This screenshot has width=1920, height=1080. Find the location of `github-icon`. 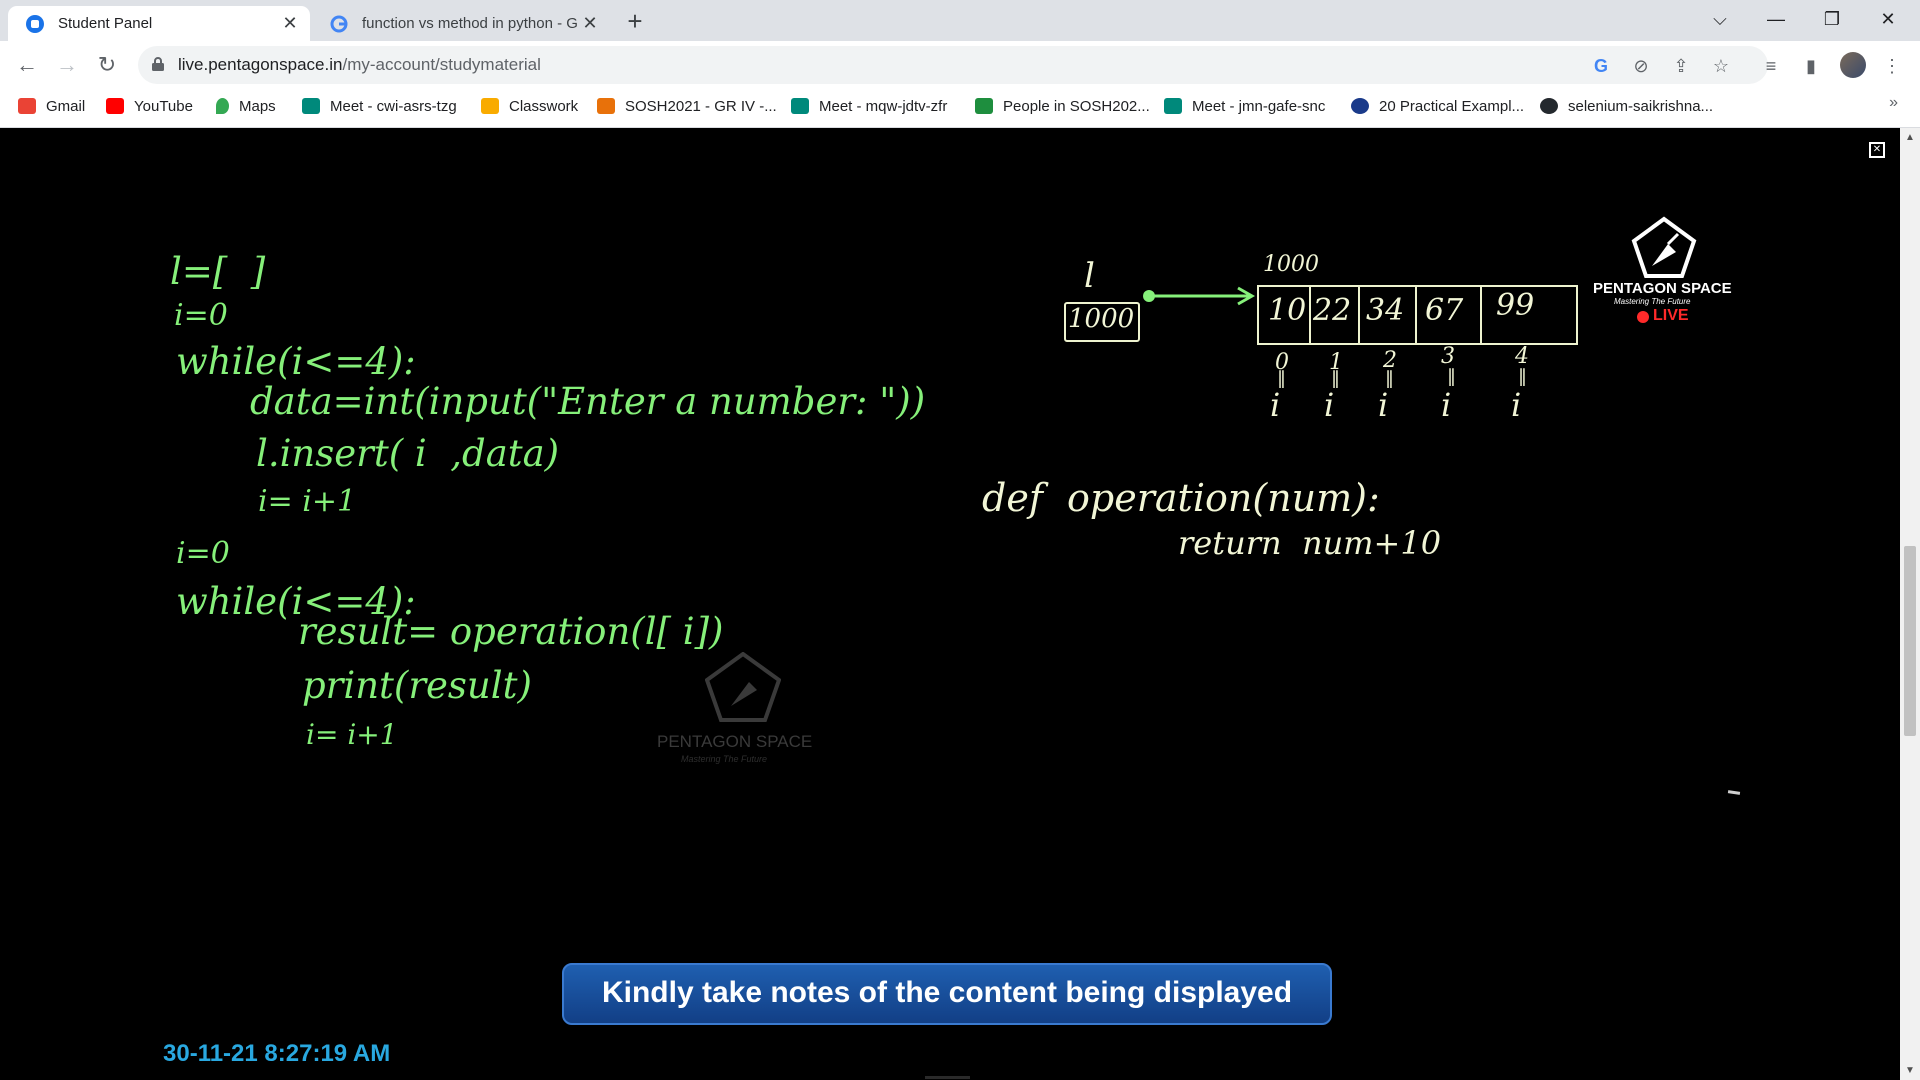

github-icon is located at coordinates (1549, 106).